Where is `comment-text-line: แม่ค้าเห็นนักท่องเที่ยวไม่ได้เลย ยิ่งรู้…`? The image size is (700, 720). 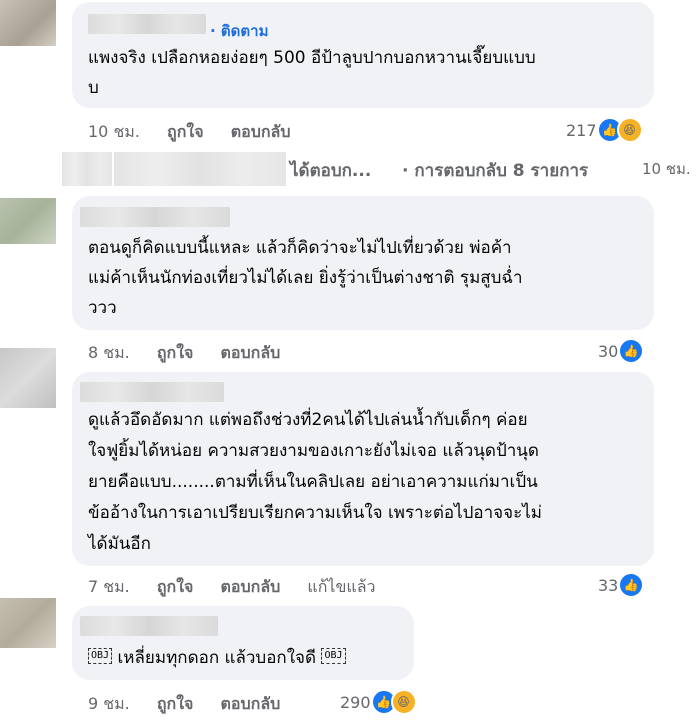 comment-text-line: แม่ค้าเห็นนักท่องเที่ยวไม่ได้เลย ยิ่งรู้… is located at coordinates (305, 278).